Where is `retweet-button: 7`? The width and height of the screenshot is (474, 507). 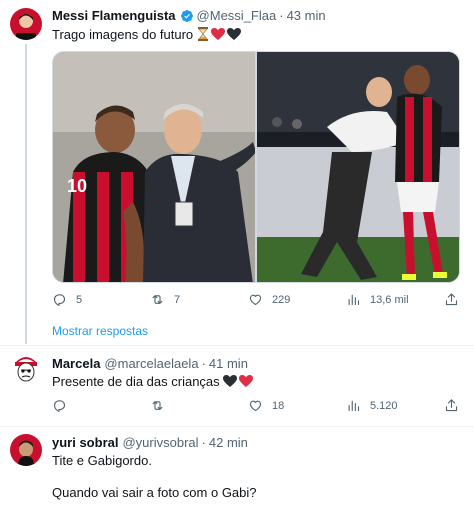 retweet-button: 7 is located at coordinates (165, 299).